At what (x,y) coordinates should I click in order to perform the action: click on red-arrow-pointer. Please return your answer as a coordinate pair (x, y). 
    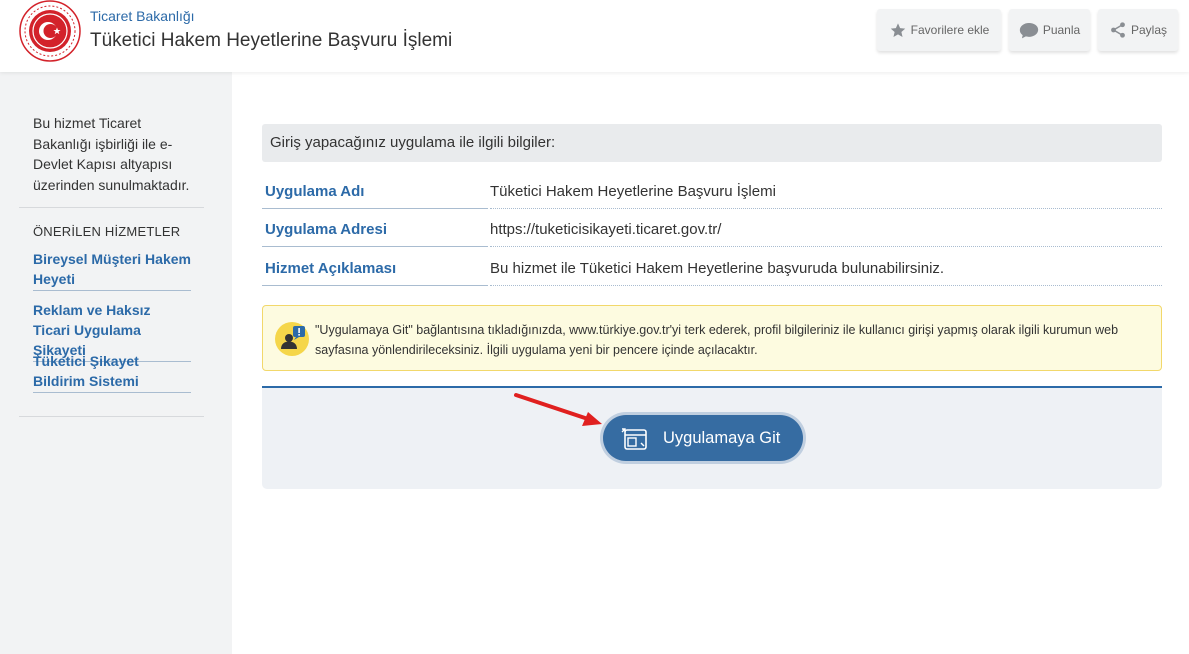
    Looking at the image, I should click on (558, 409).